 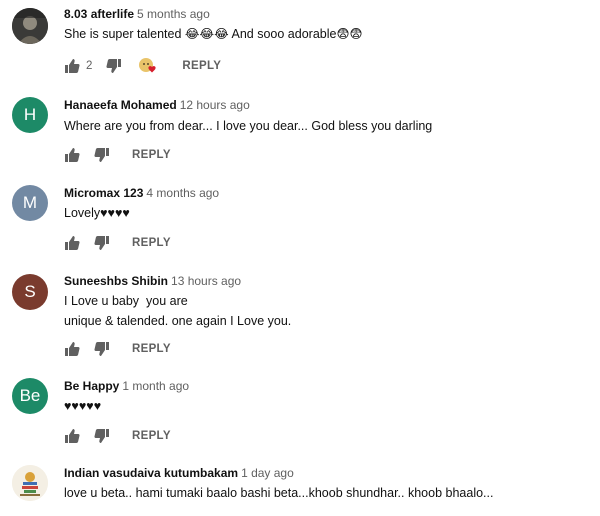 I want to click on comment-text-line: Lovely♥♥♥♥, so click(x=97, y=213).